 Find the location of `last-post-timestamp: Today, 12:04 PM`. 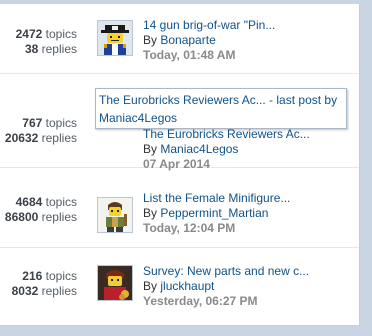

last-post-timestamp: Today, 12:04 PM is located at coordinates (189, 228).